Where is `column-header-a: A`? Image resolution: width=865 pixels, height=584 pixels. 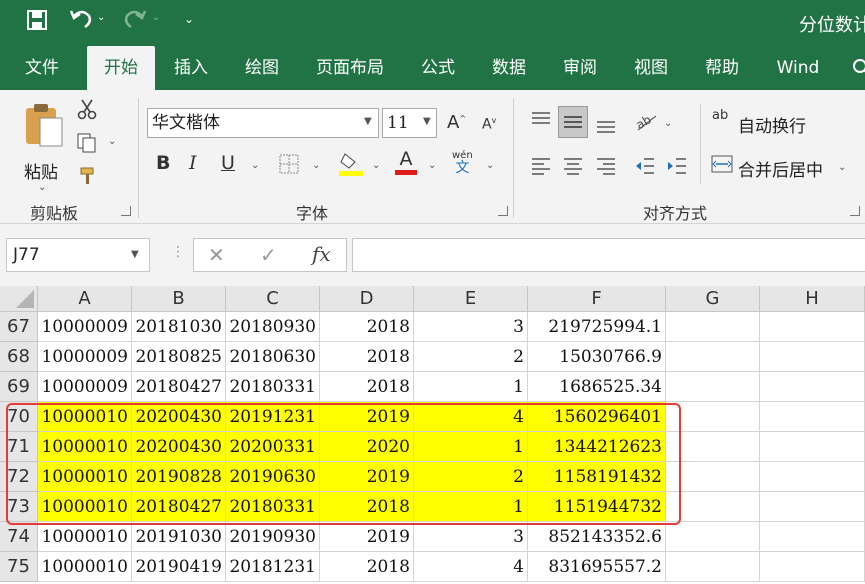
column-header-a: A is located at coordinates (85, 299).